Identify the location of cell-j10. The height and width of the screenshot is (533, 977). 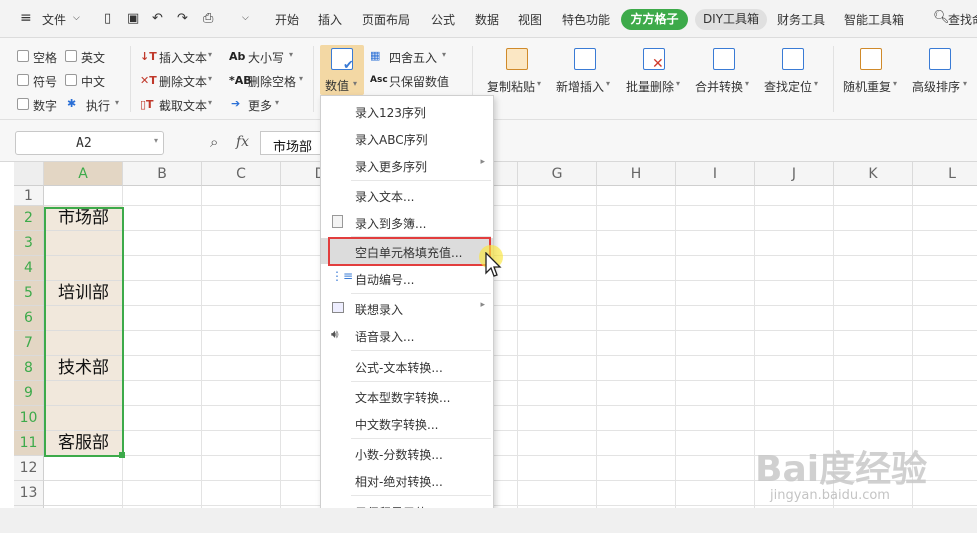
(794, 418).